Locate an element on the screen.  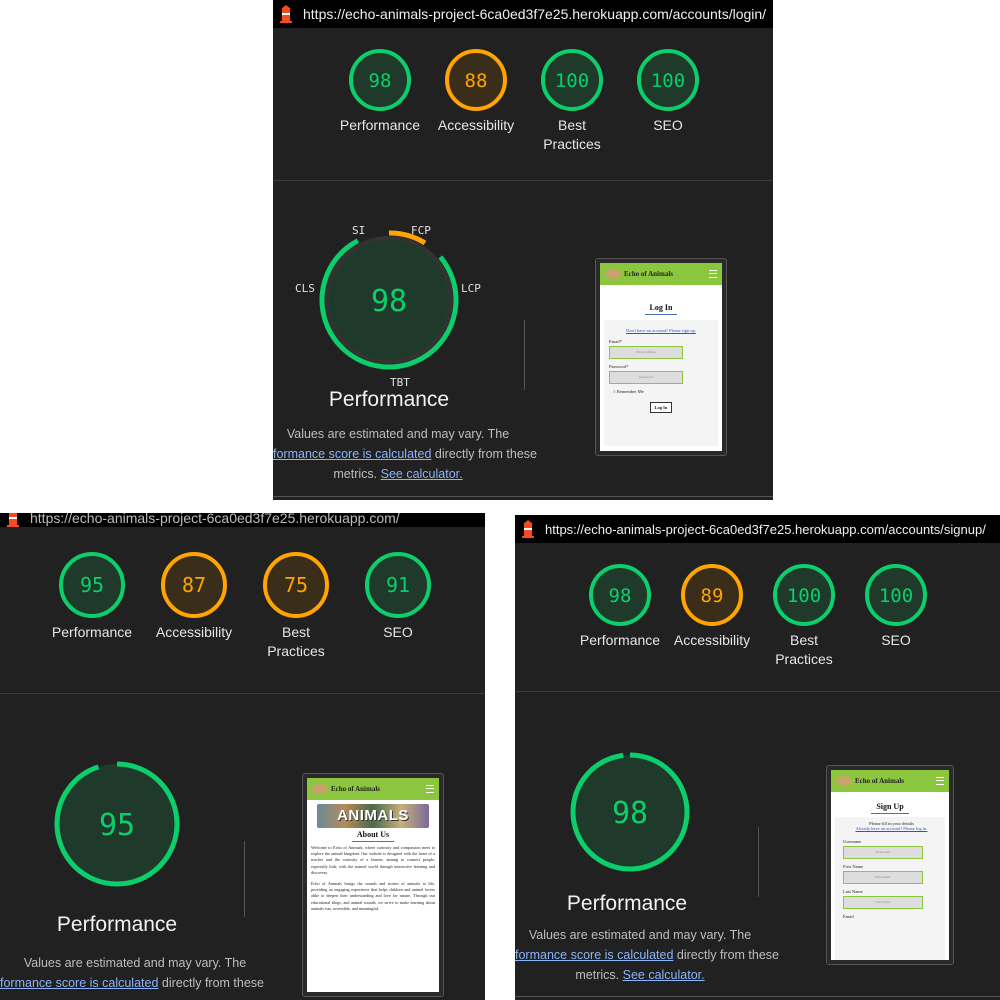
preview-email-field: Email address is located at coordinates (646, 352).